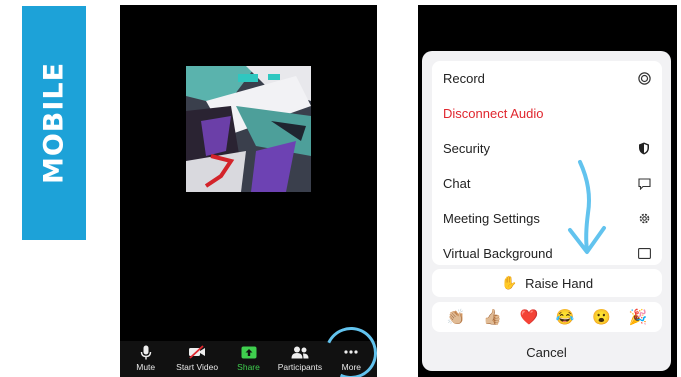 Image resolution: width=681 pixels, height=377 pixels. I want to click on toolbar-mute-button: Mute, so click(145, 359).